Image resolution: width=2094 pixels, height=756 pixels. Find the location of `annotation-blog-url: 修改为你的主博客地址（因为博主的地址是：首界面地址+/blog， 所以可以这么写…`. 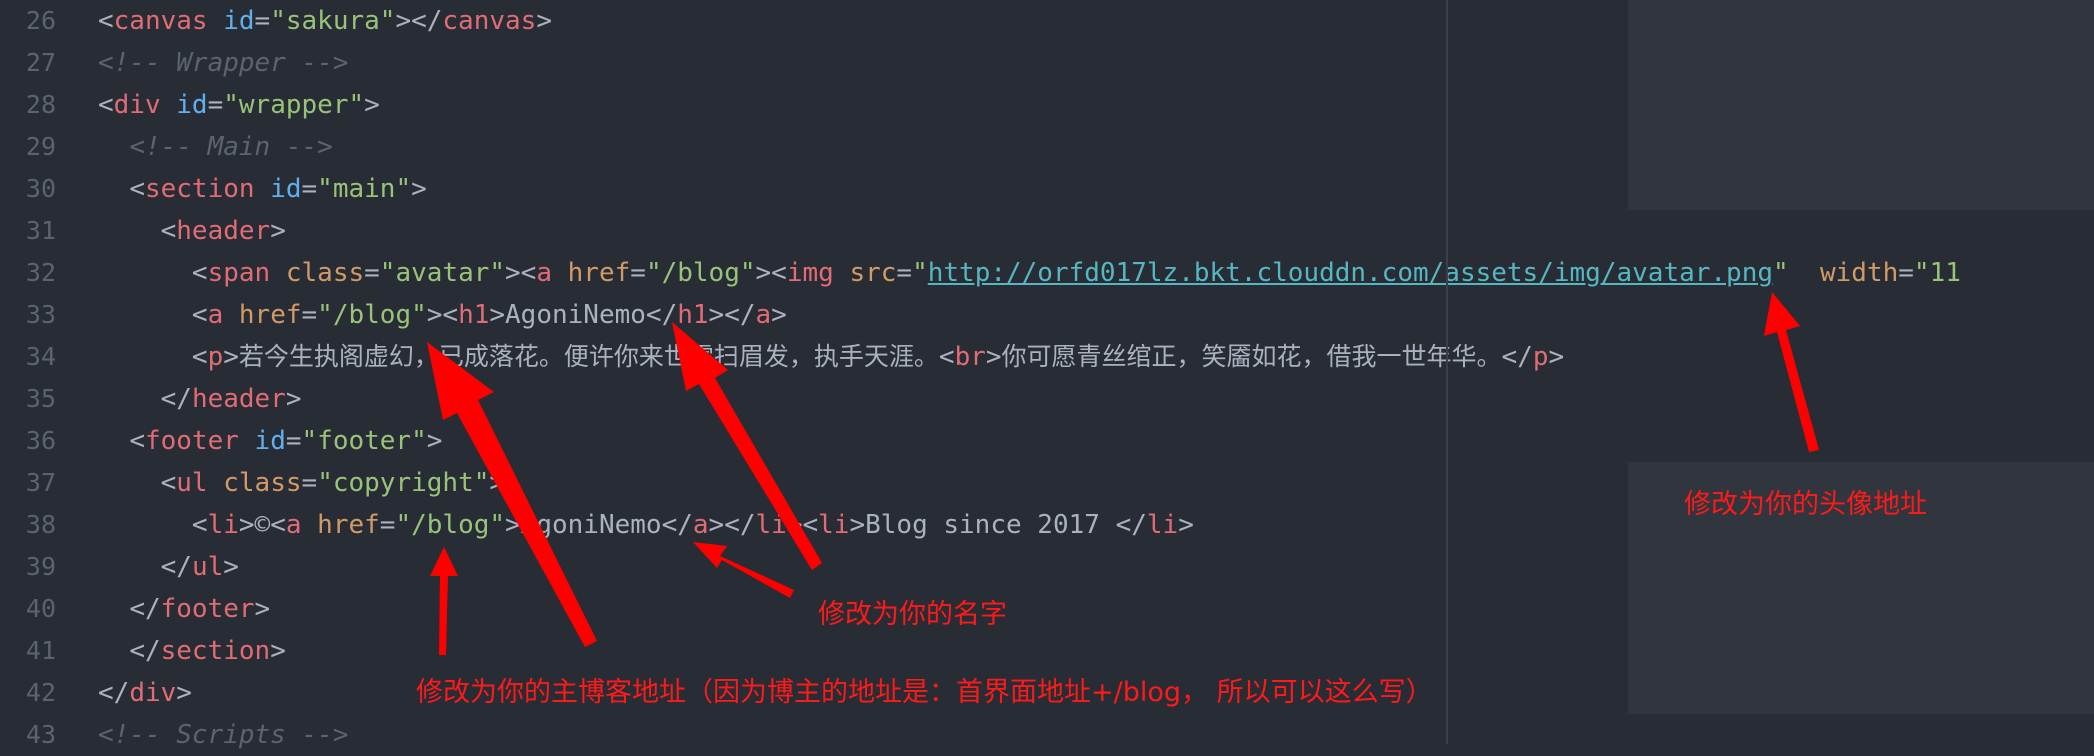

annotation-blog-url: 修改为你的主博客地址（因为博主的地址是：首界面地址+/blog， 所以可以这么写… is located at coordinates (924, 692).